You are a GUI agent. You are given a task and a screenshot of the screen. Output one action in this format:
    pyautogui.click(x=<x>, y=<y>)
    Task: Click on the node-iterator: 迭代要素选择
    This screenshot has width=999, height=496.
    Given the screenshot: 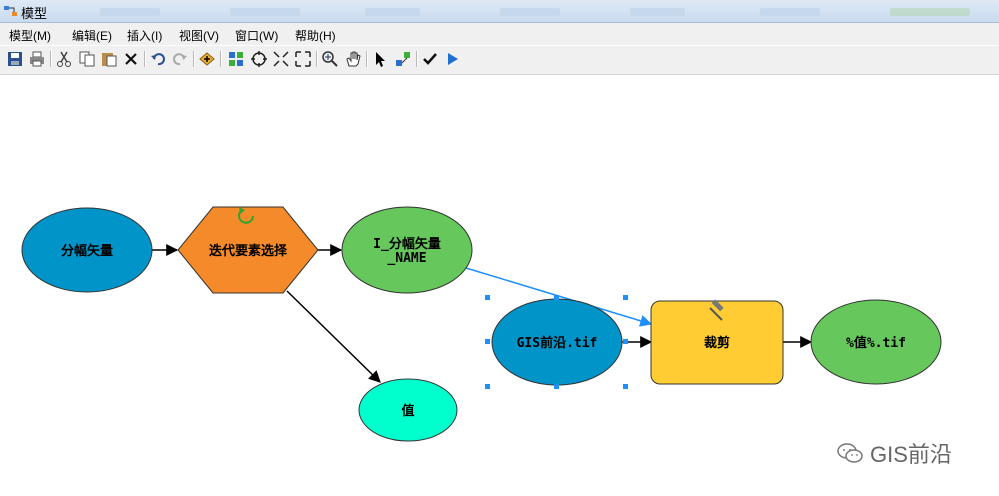 What is the action you would take?
    pyautogui.click(x=248, y=250)
    